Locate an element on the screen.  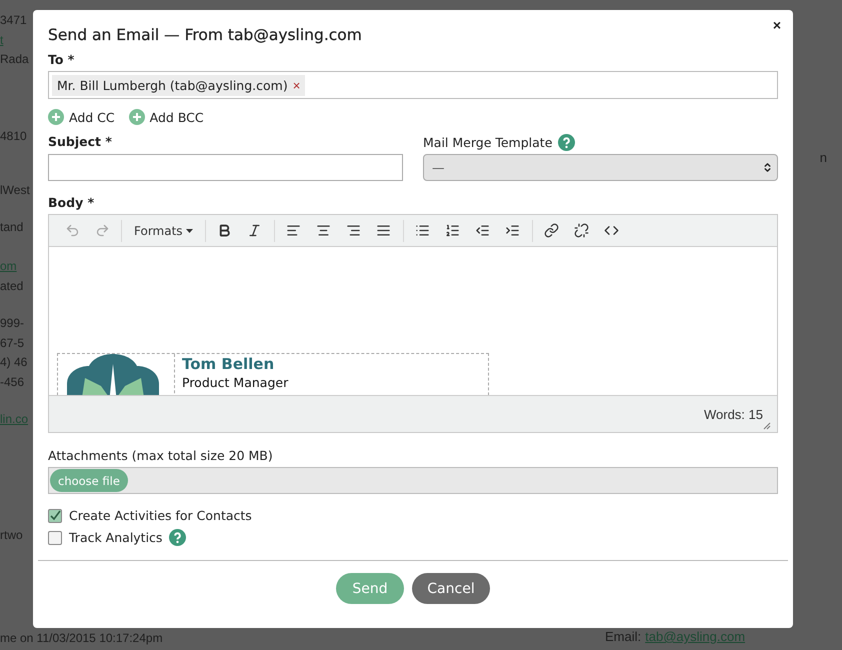
align-right-icon is located at coordinates (354, 230).